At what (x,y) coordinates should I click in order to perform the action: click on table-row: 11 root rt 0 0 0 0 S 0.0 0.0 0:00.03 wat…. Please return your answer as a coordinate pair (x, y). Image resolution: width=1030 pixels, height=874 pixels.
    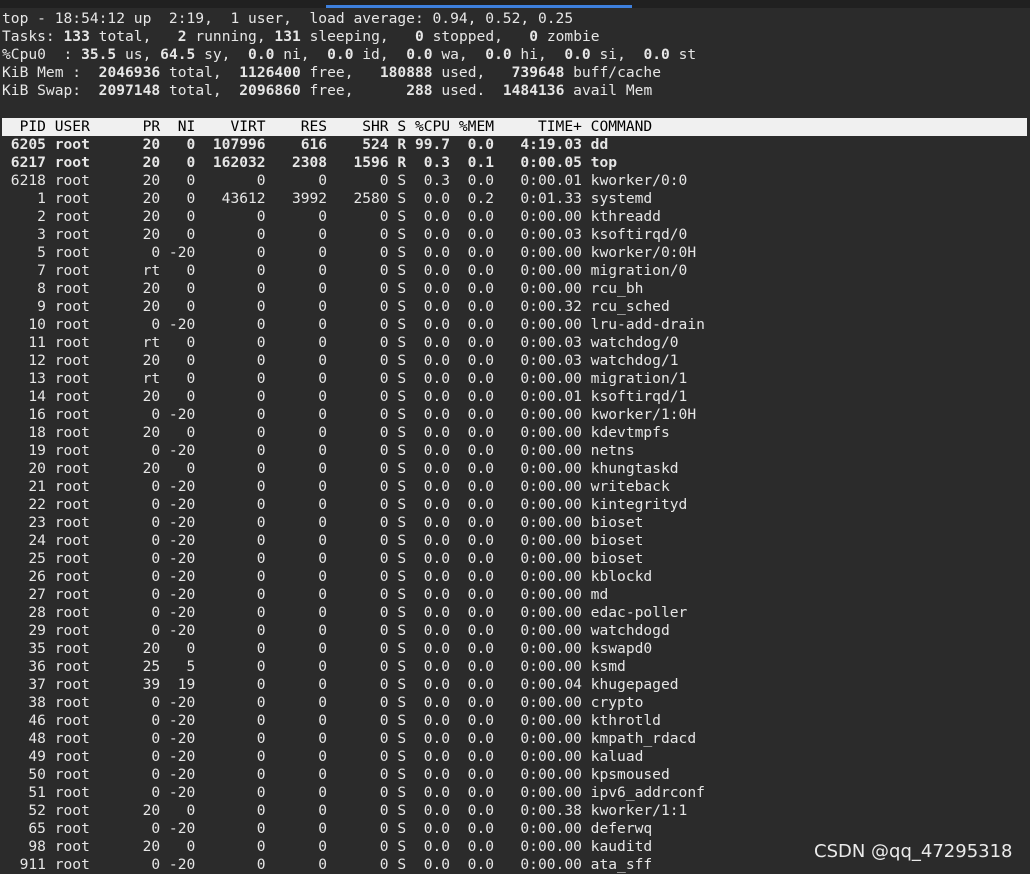
    Looking at the image, I should click on (340, 342).